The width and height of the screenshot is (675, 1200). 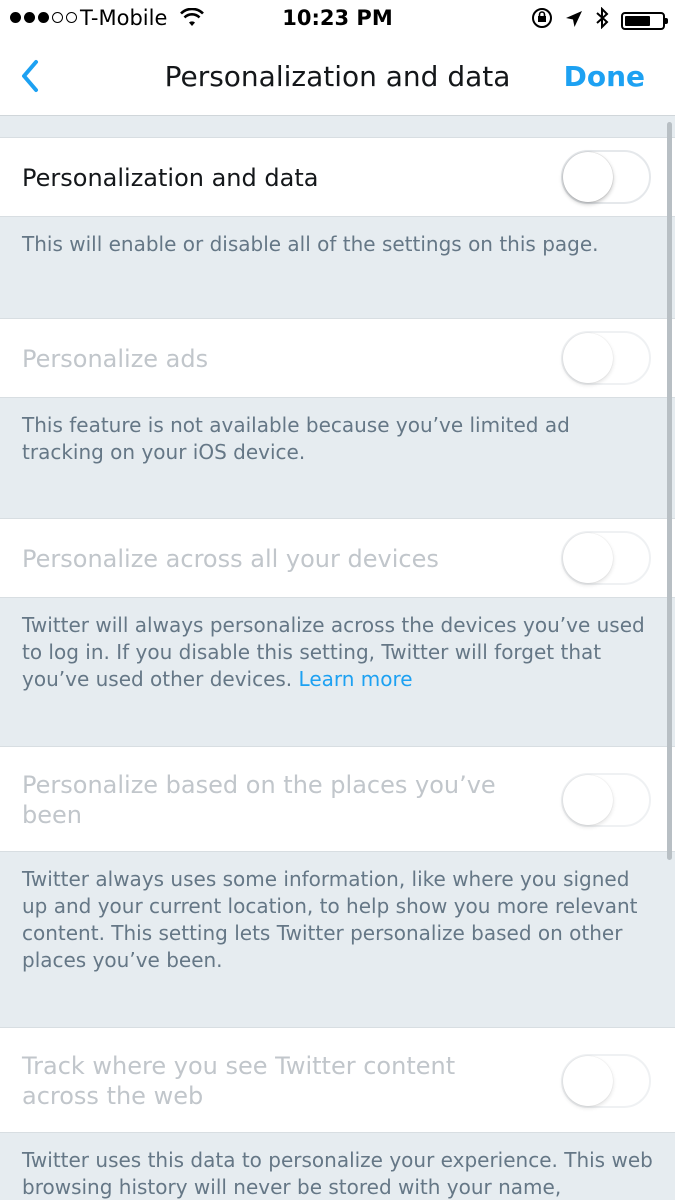 I want to click on personalization-and-data-toggle, so click(x=606, y=177).